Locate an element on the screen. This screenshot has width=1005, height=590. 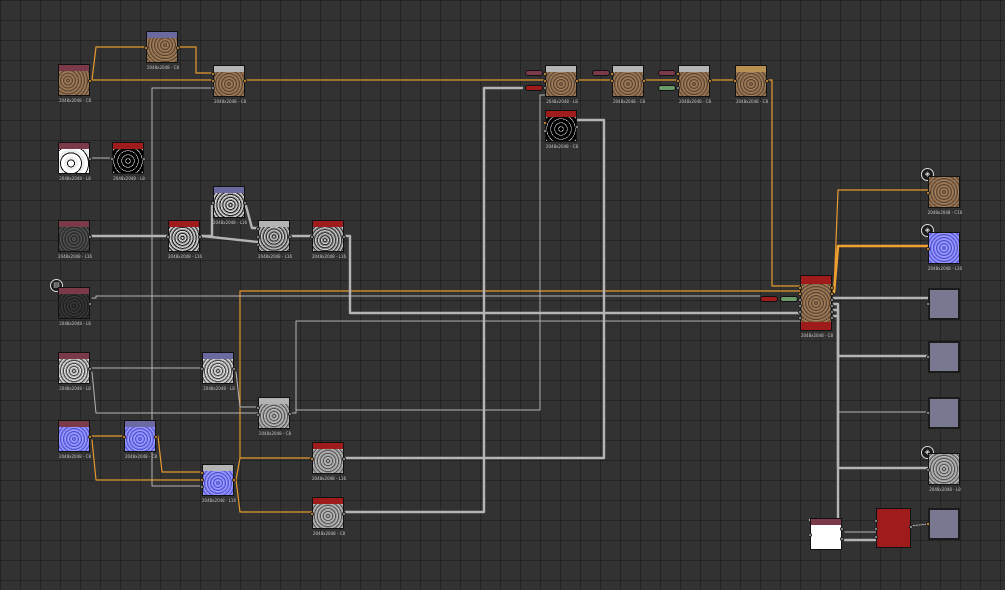
output-node: 2048x2048 - C16 is located at coordinates (944, 195).